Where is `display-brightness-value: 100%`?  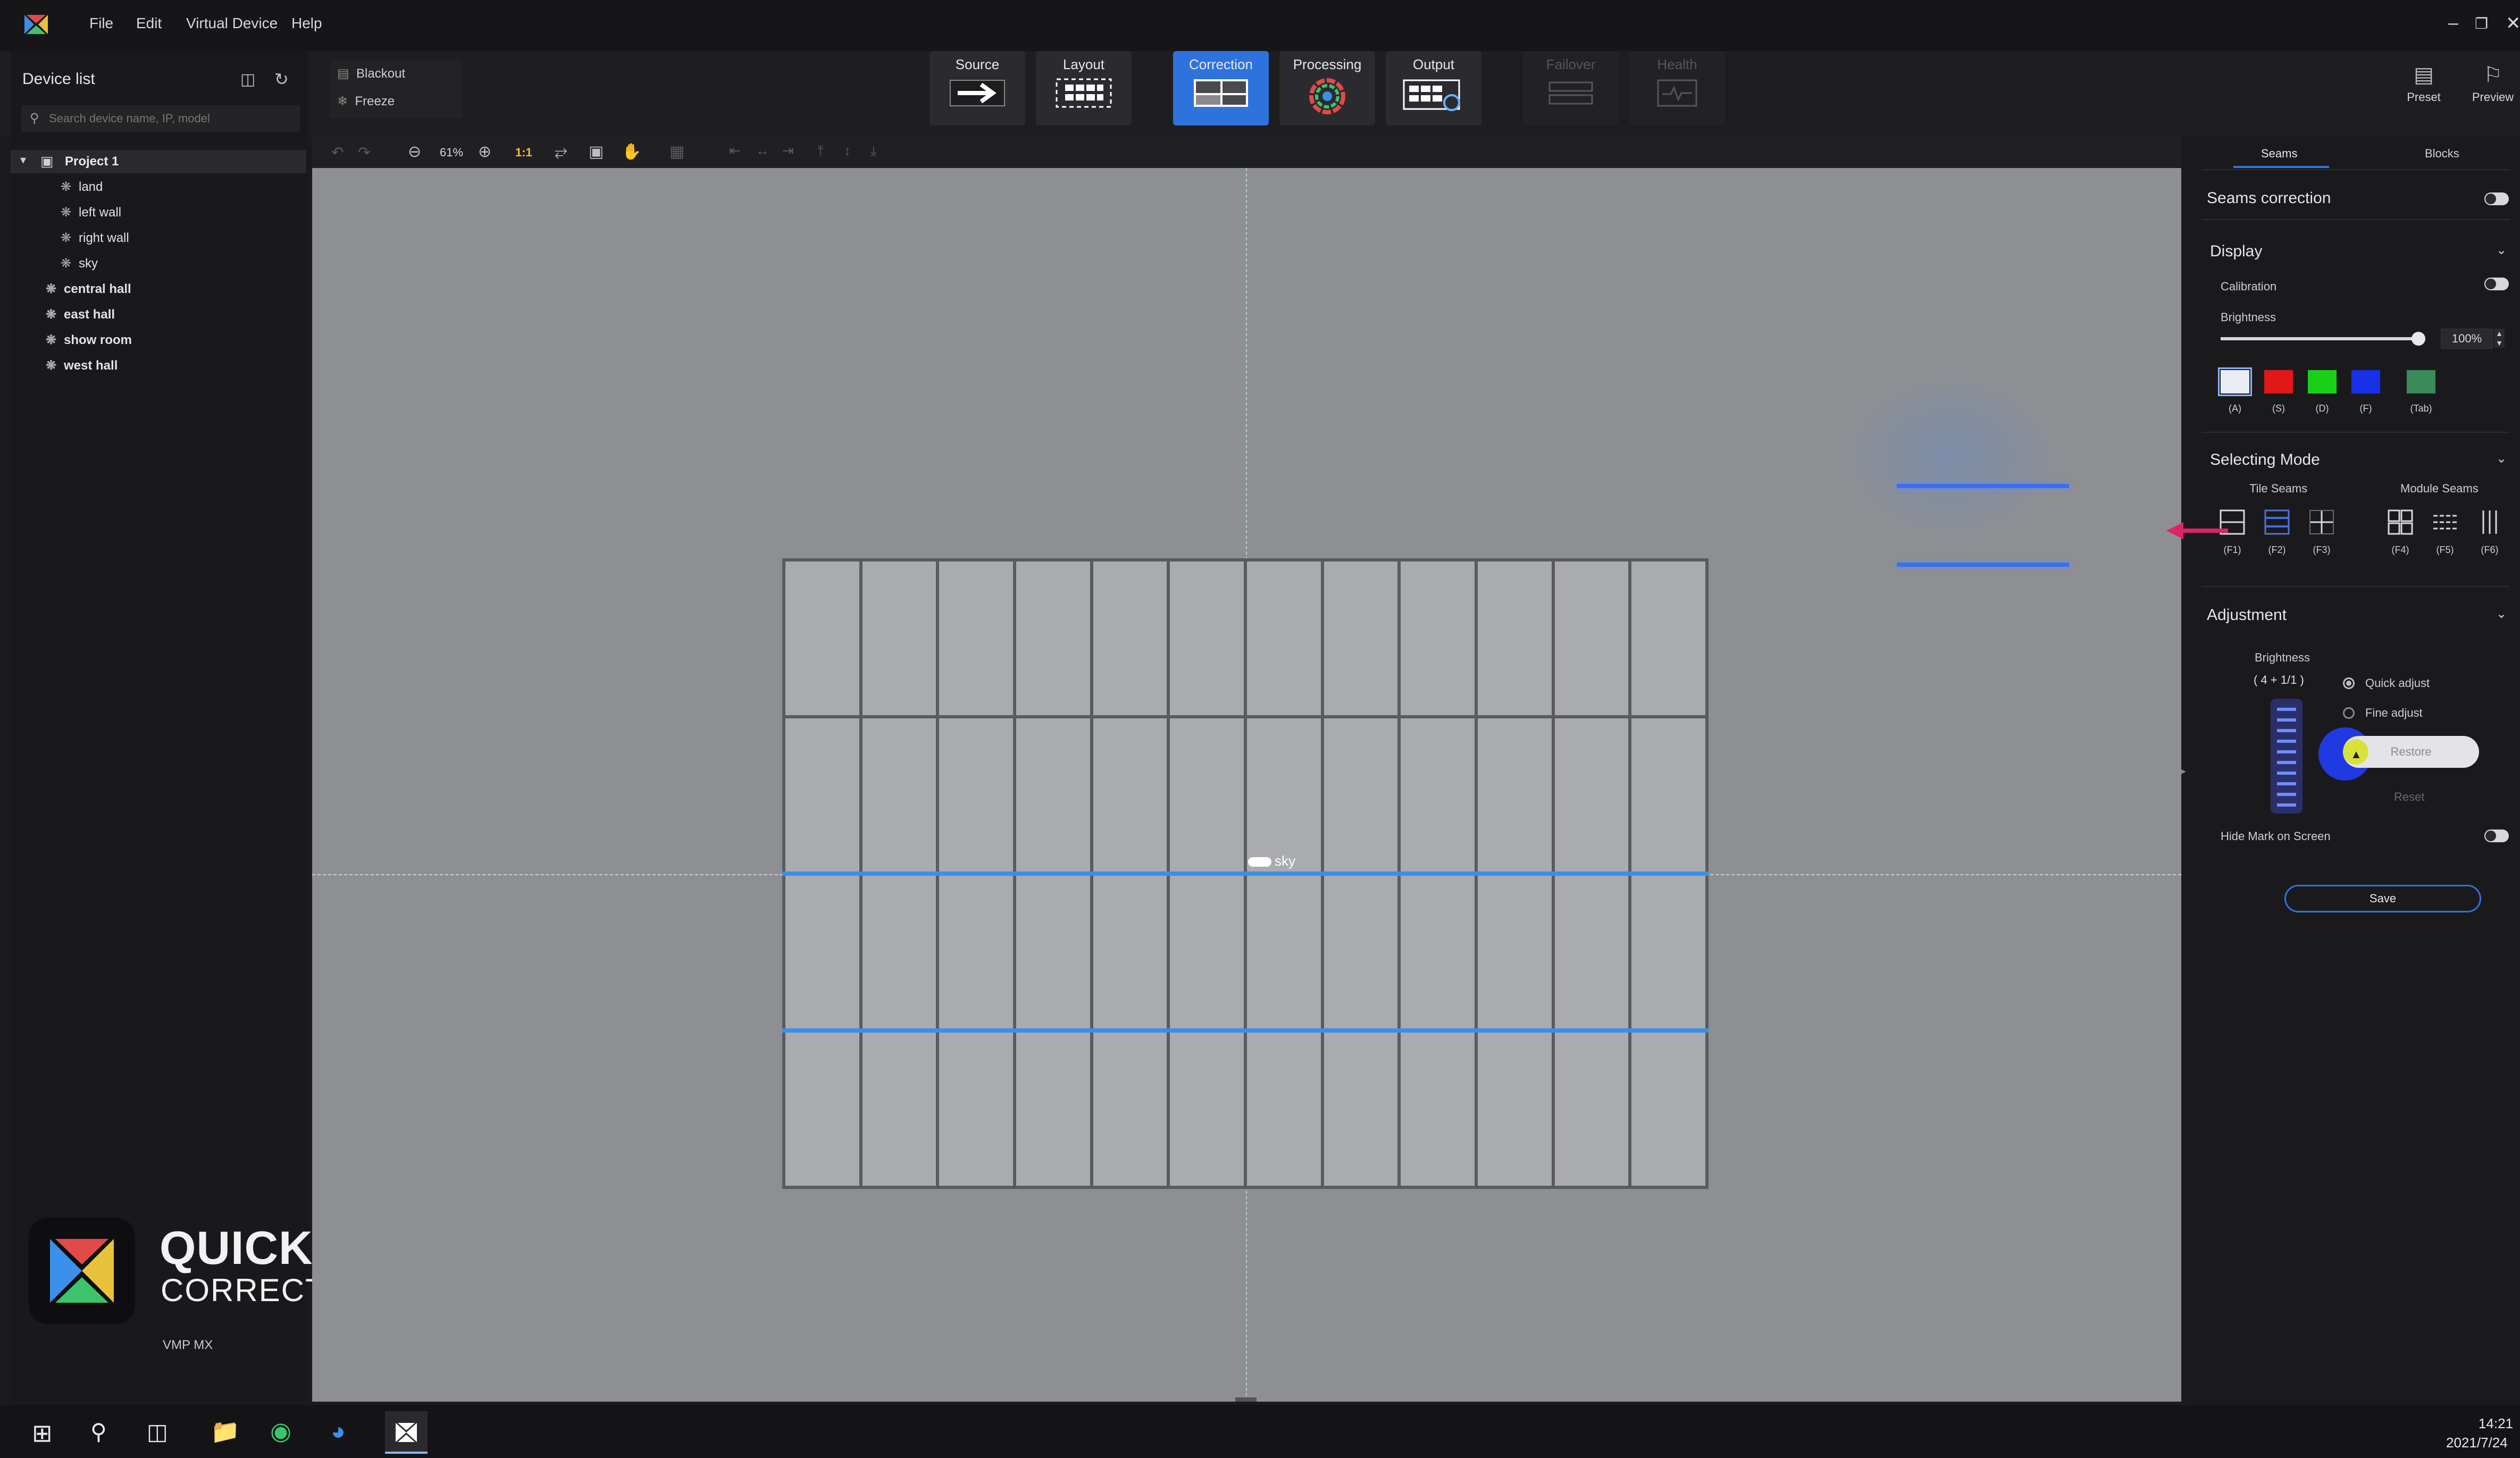
display-brightness-value: 100% is located at coordinates (2467, 339).